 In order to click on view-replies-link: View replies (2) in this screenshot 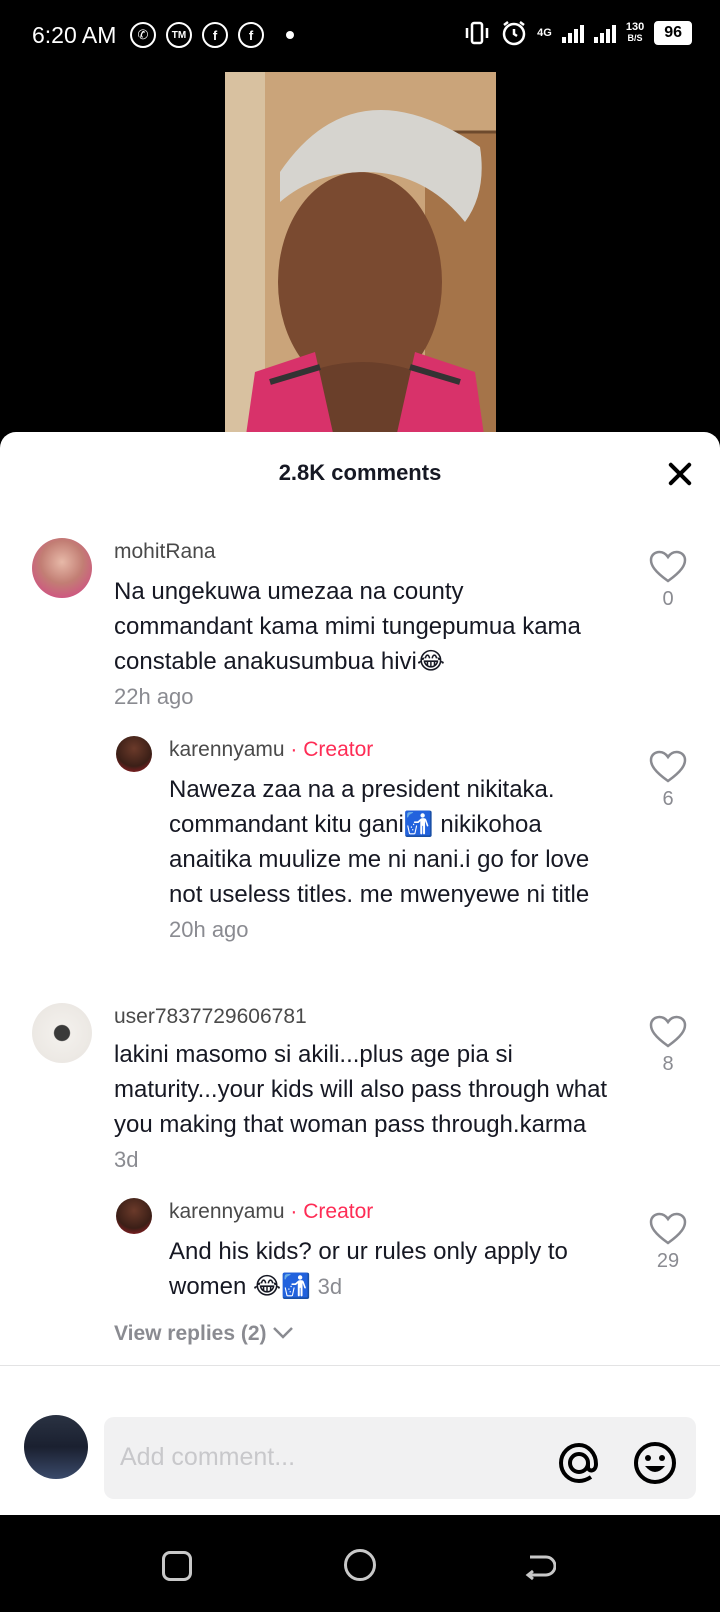, I will do `click(204, 1334)`.